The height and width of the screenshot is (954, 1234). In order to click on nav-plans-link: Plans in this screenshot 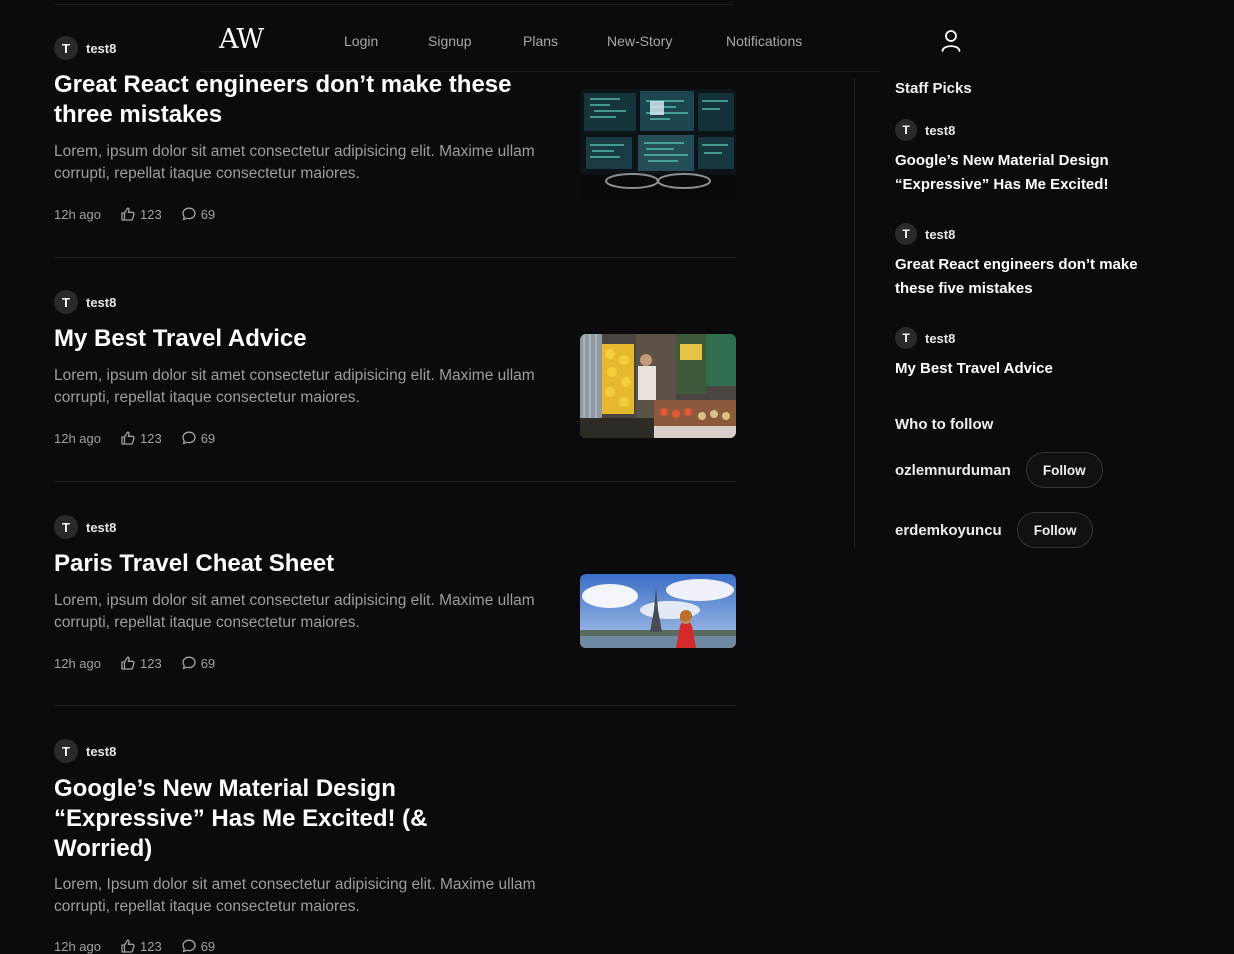, I will do `click(540, 41)`.